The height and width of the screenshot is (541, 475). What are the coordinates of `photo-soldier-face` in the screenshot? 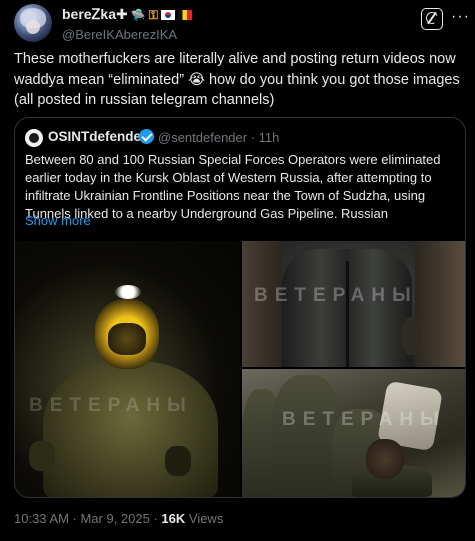 It's located at (385, 459).